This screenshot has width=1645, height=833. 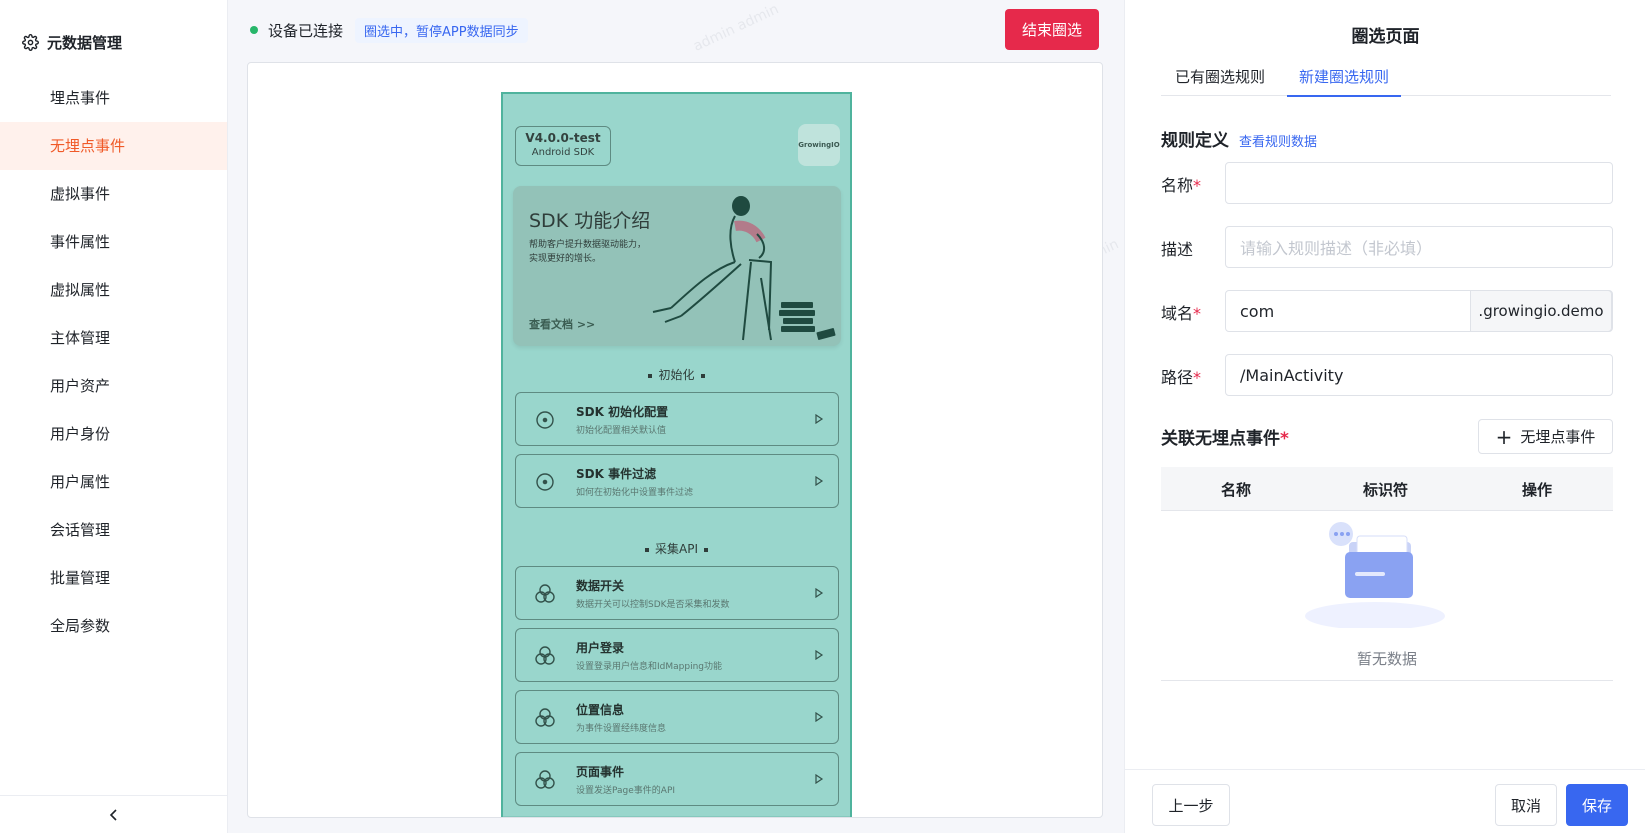 I want to click on rule-definition-title: 规则定义 查看规则数据, so click(x=1239, y=141).